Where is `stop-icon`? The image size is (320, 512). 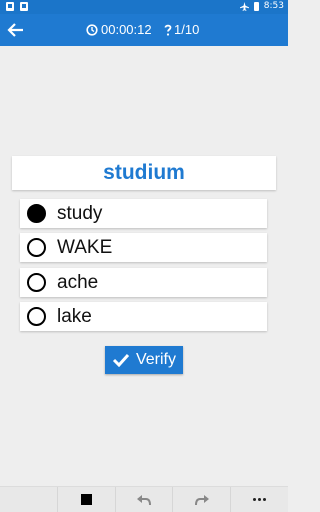
stop-icon is located at coordinates (86, 499).